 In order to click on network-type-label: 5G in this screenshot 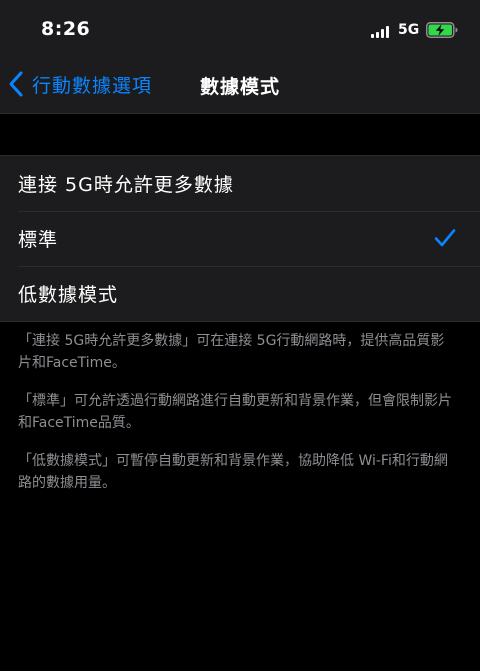, I will do `click(409, 30)`.